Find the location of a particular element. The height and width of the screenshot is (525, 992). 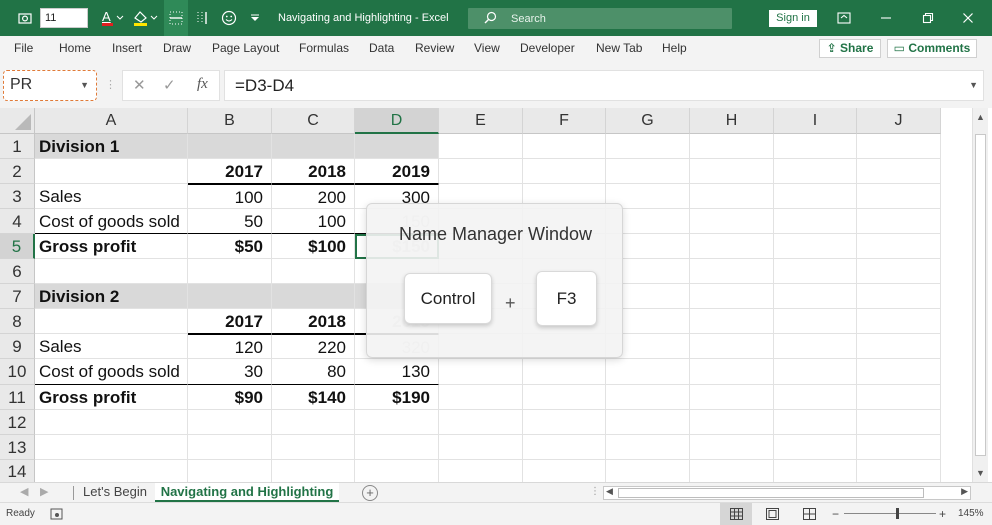

cell-a2 is located at coordinates (111, 171).